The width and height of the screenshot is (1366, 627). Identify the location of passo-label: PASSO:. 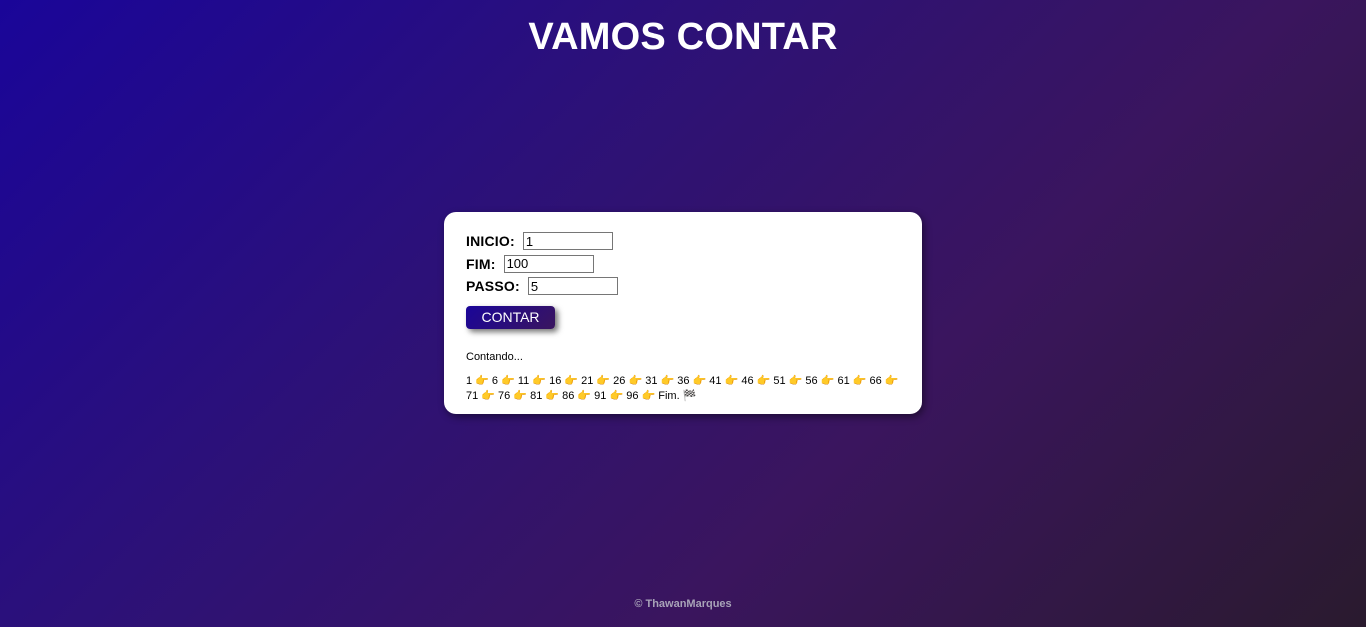
(493, 286).